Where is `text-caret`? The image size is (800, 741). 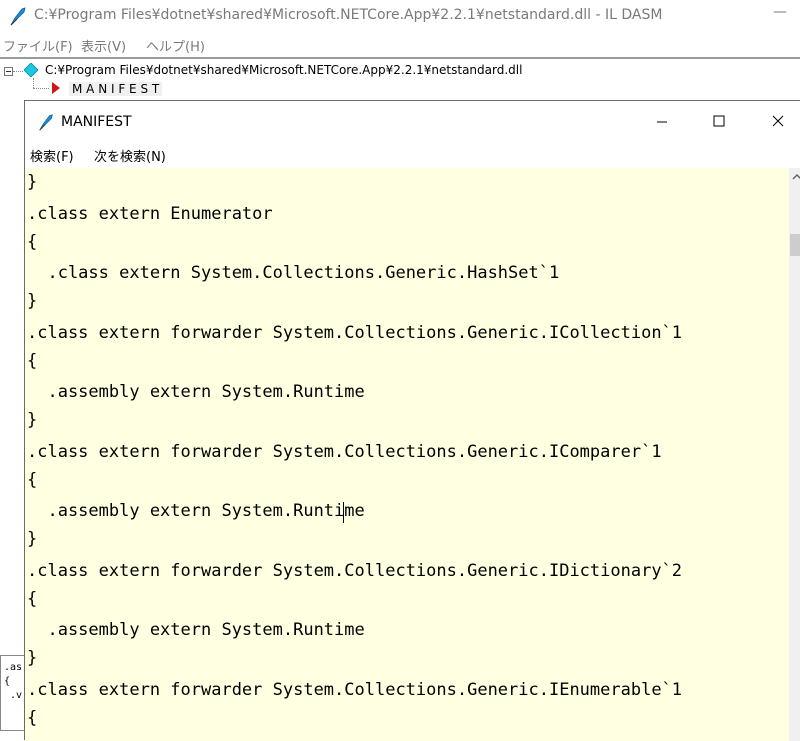
text-caret is located at coordinates (343, 512).